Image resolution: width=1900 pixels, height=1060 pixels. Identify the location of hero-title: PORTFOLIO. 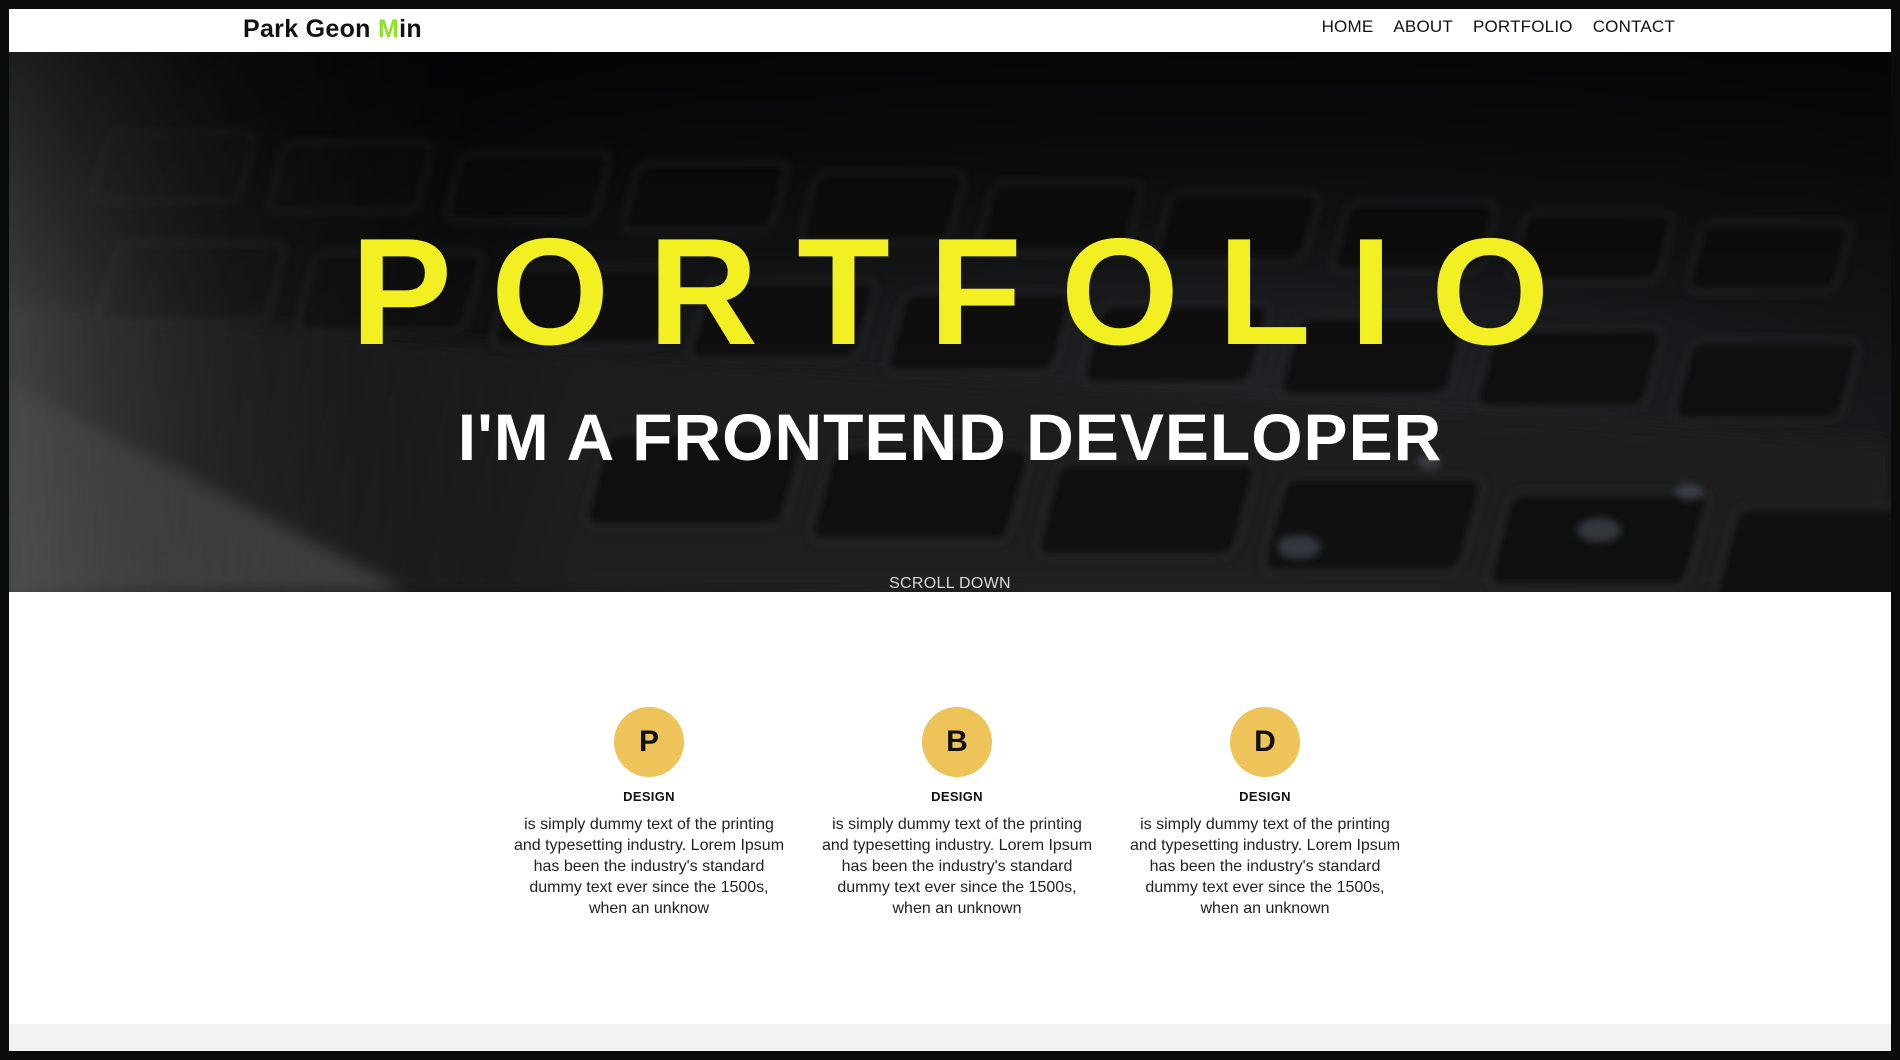
(969, 292).